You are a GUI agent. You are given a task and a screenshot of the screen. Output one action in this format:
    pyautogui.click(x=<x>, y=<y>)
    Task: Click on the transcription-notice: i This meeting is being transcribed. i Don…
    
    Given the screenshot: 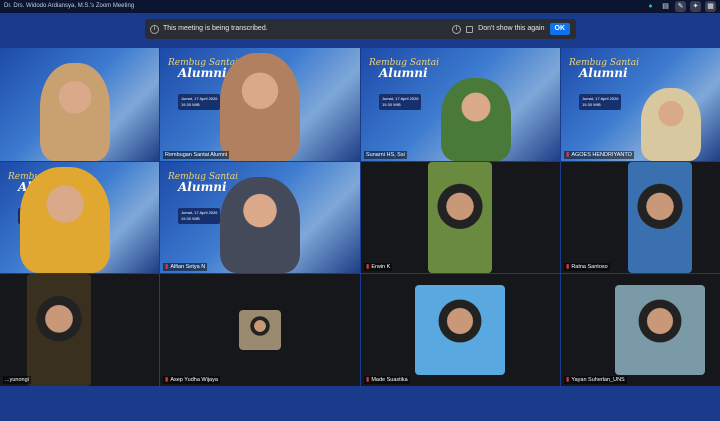 What is the action you would take?
    pyautogui.click(x=360, y=29)
    